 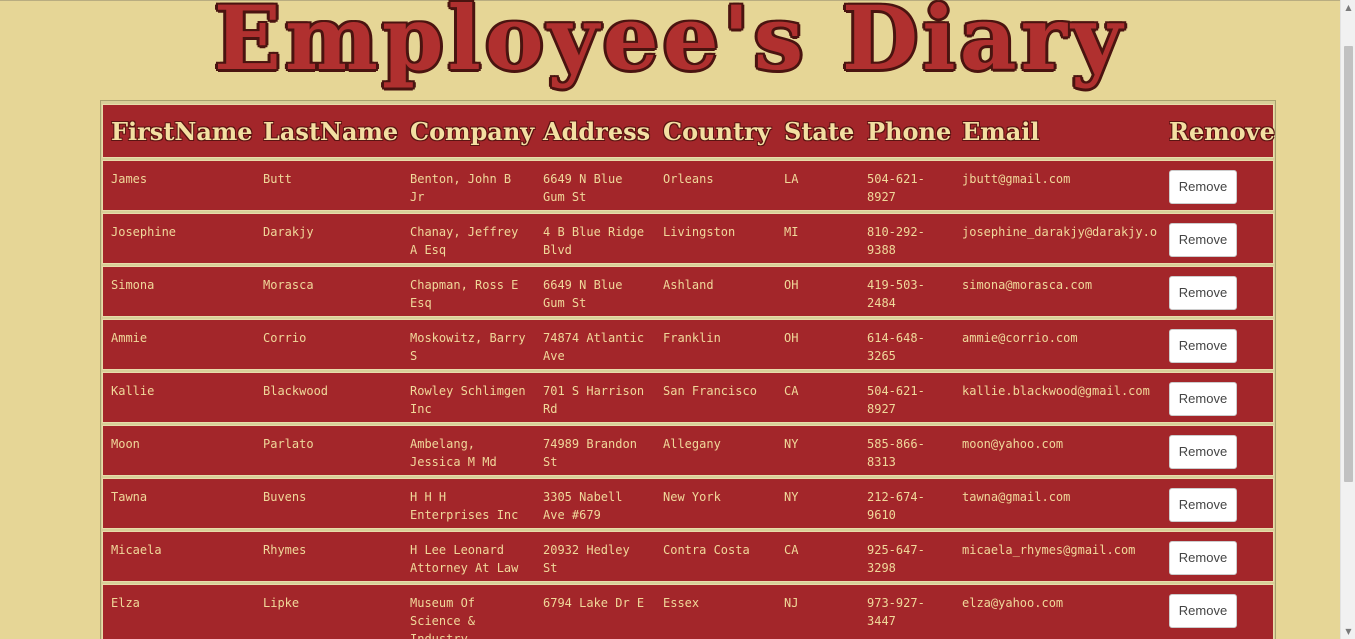 What do you see at coordinates (178, 397) in the screenshot?
I see `cell-firstname: Kallie` at bounding box center [178, 397].